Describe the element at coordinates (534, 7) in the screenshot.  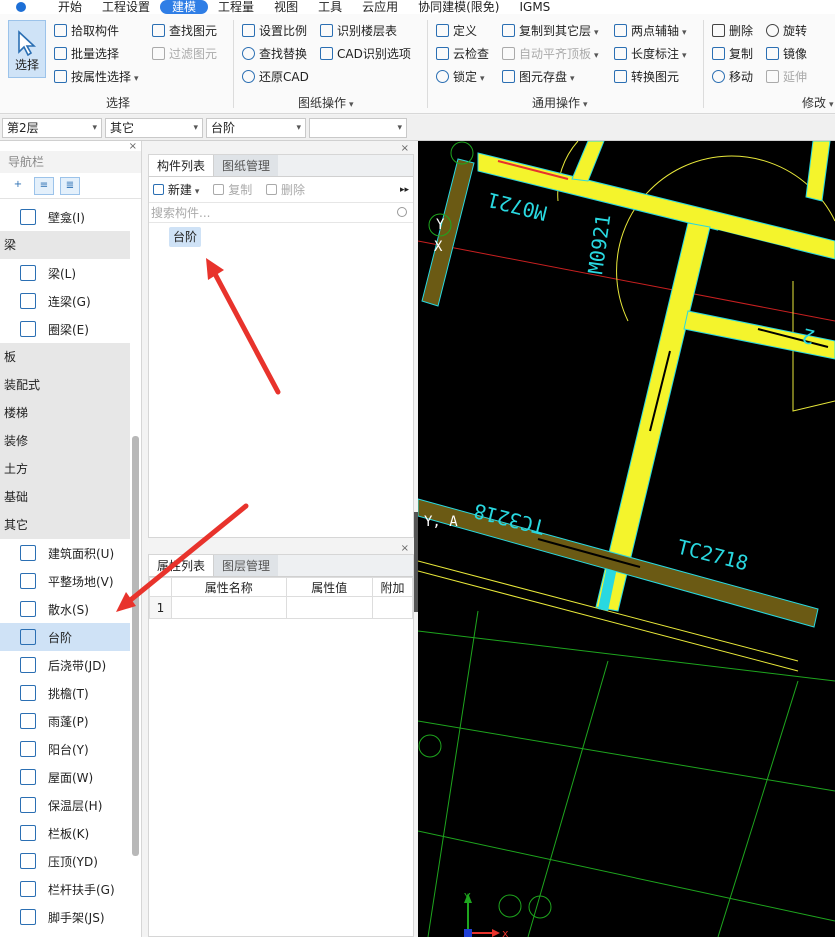
I see `menu-tab-igms: IGMS` at that location.